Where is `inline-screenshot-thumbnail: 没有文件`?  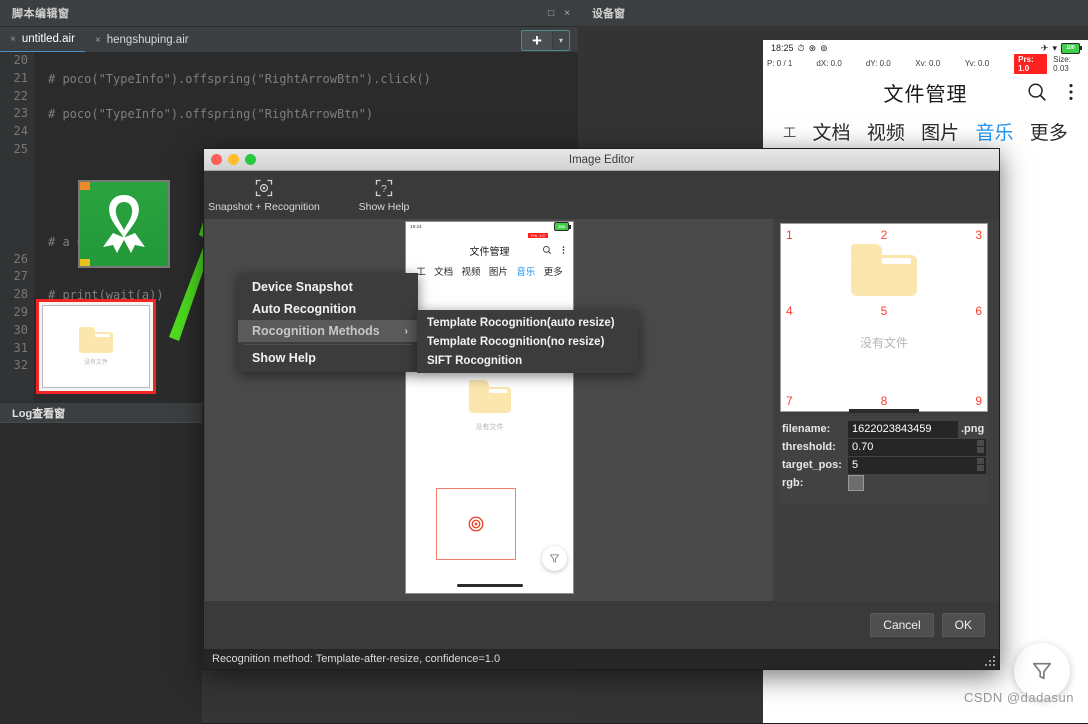
inline-screenshot-thumbnail: 没有文件 is located at coordinates (96, 346).